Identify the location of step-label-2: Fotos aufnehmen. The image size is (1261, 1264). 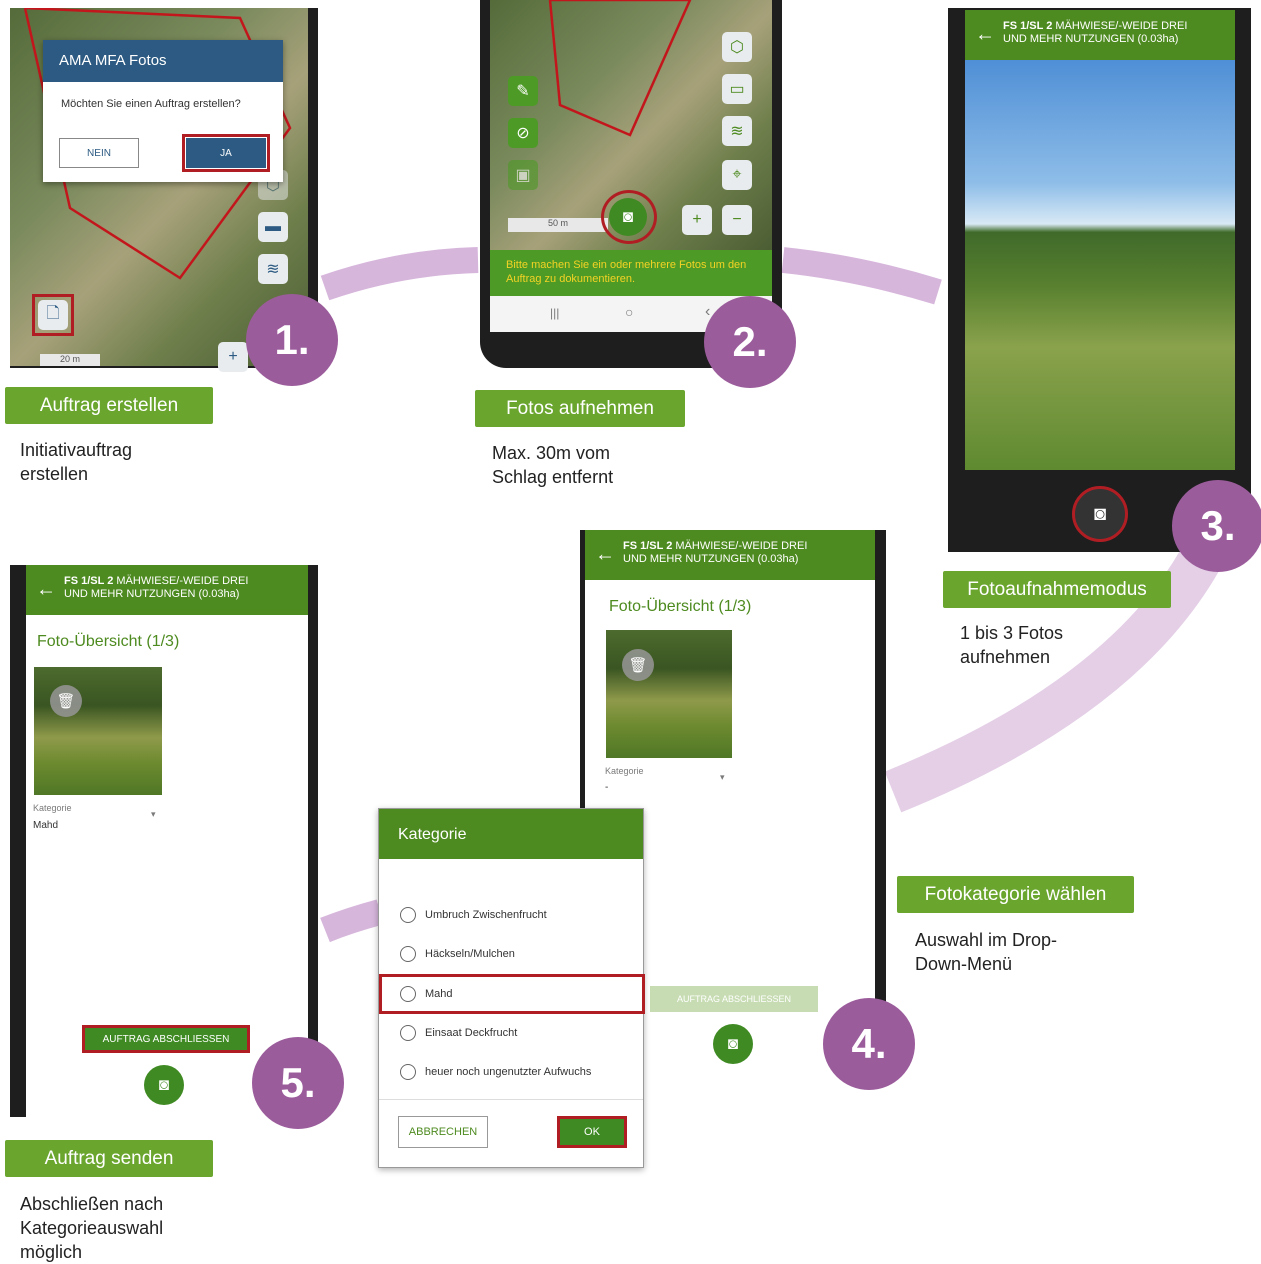
(580, 408).